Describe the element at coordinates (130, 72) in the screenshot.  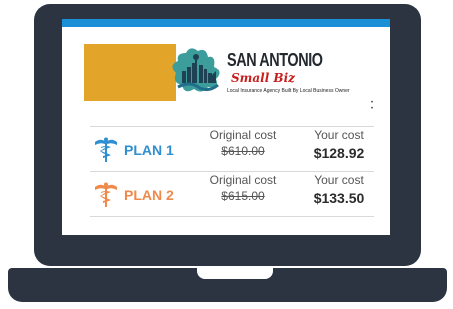
I see `banner-gold-block` at that location.